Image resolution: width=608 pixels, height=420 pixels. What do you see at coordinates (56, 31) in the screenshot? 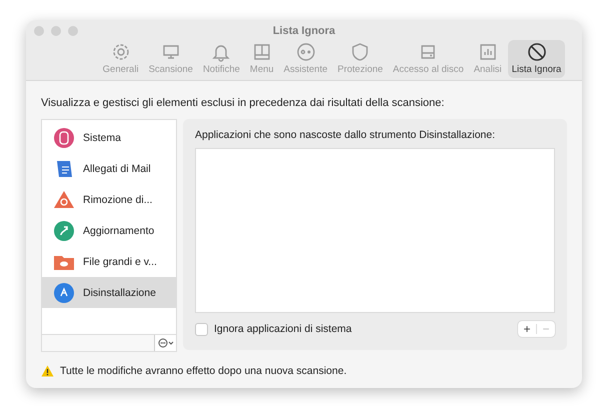
I see `minimize-button` at bounding box center [56, 31].